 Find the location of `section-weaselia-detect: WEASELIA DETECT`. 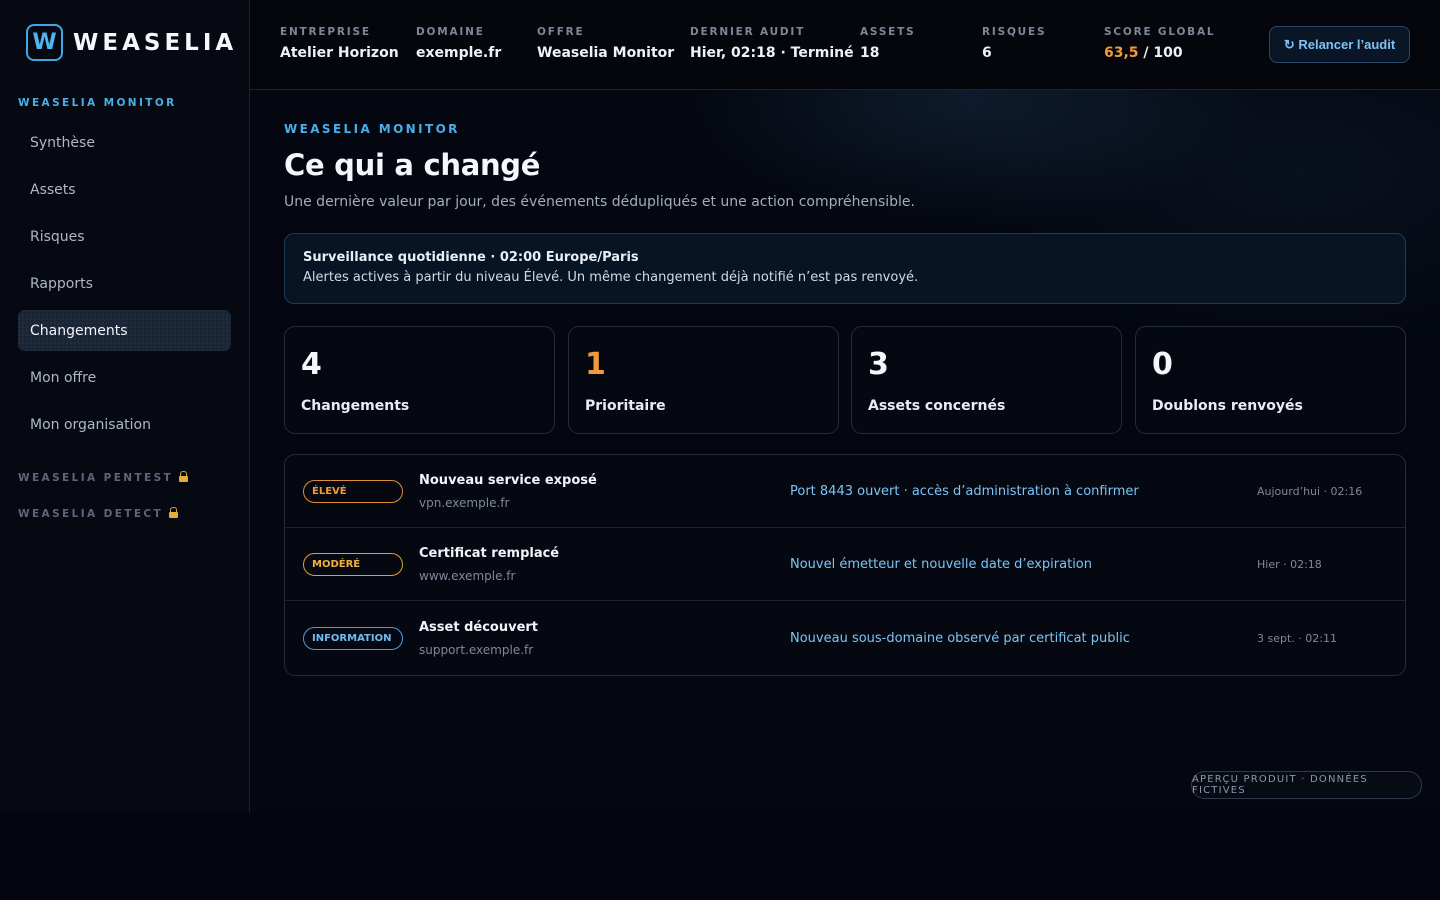

section-weaselia-detect: WEASELIA DETECT is located at coordinates (98, 513).